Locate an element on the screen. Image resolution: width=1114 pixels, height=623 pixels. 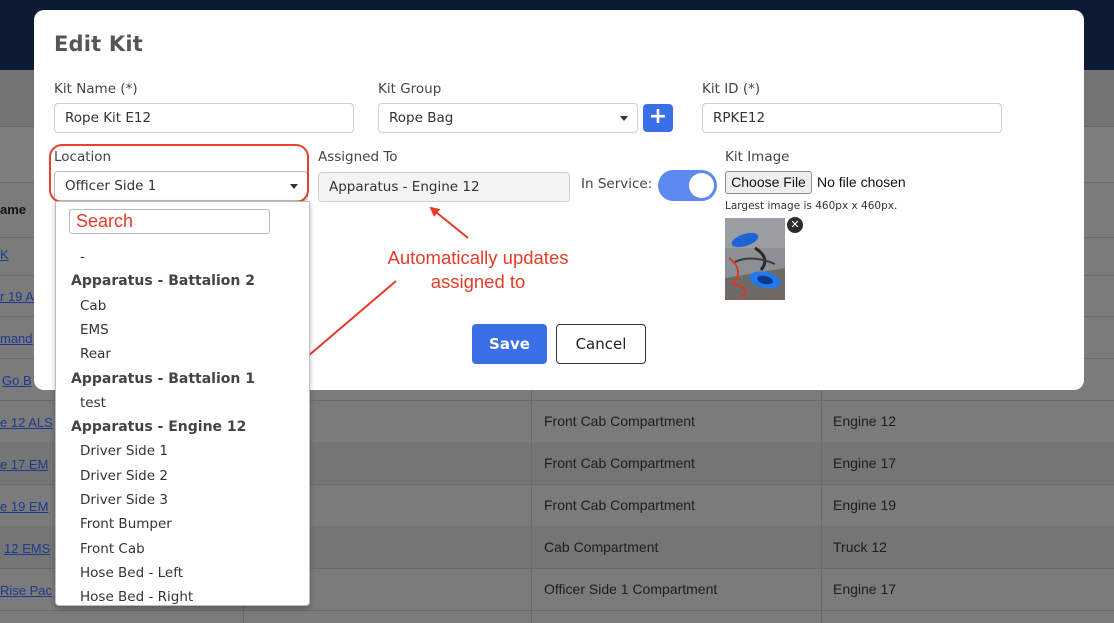
dropdown-option: Driver Side 3 is located at coordinates (182, 500).